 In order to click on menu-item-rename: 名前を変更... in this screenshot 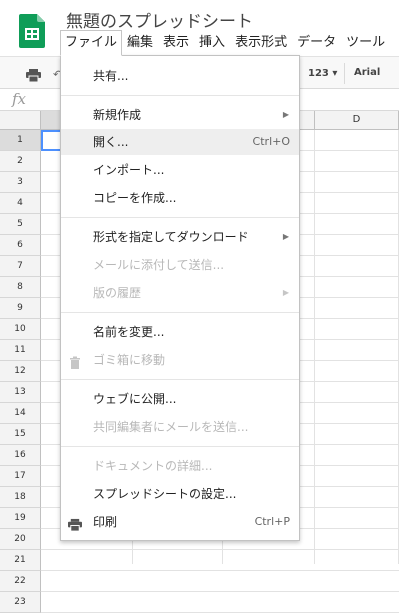, I will do `click(180, 332)`.